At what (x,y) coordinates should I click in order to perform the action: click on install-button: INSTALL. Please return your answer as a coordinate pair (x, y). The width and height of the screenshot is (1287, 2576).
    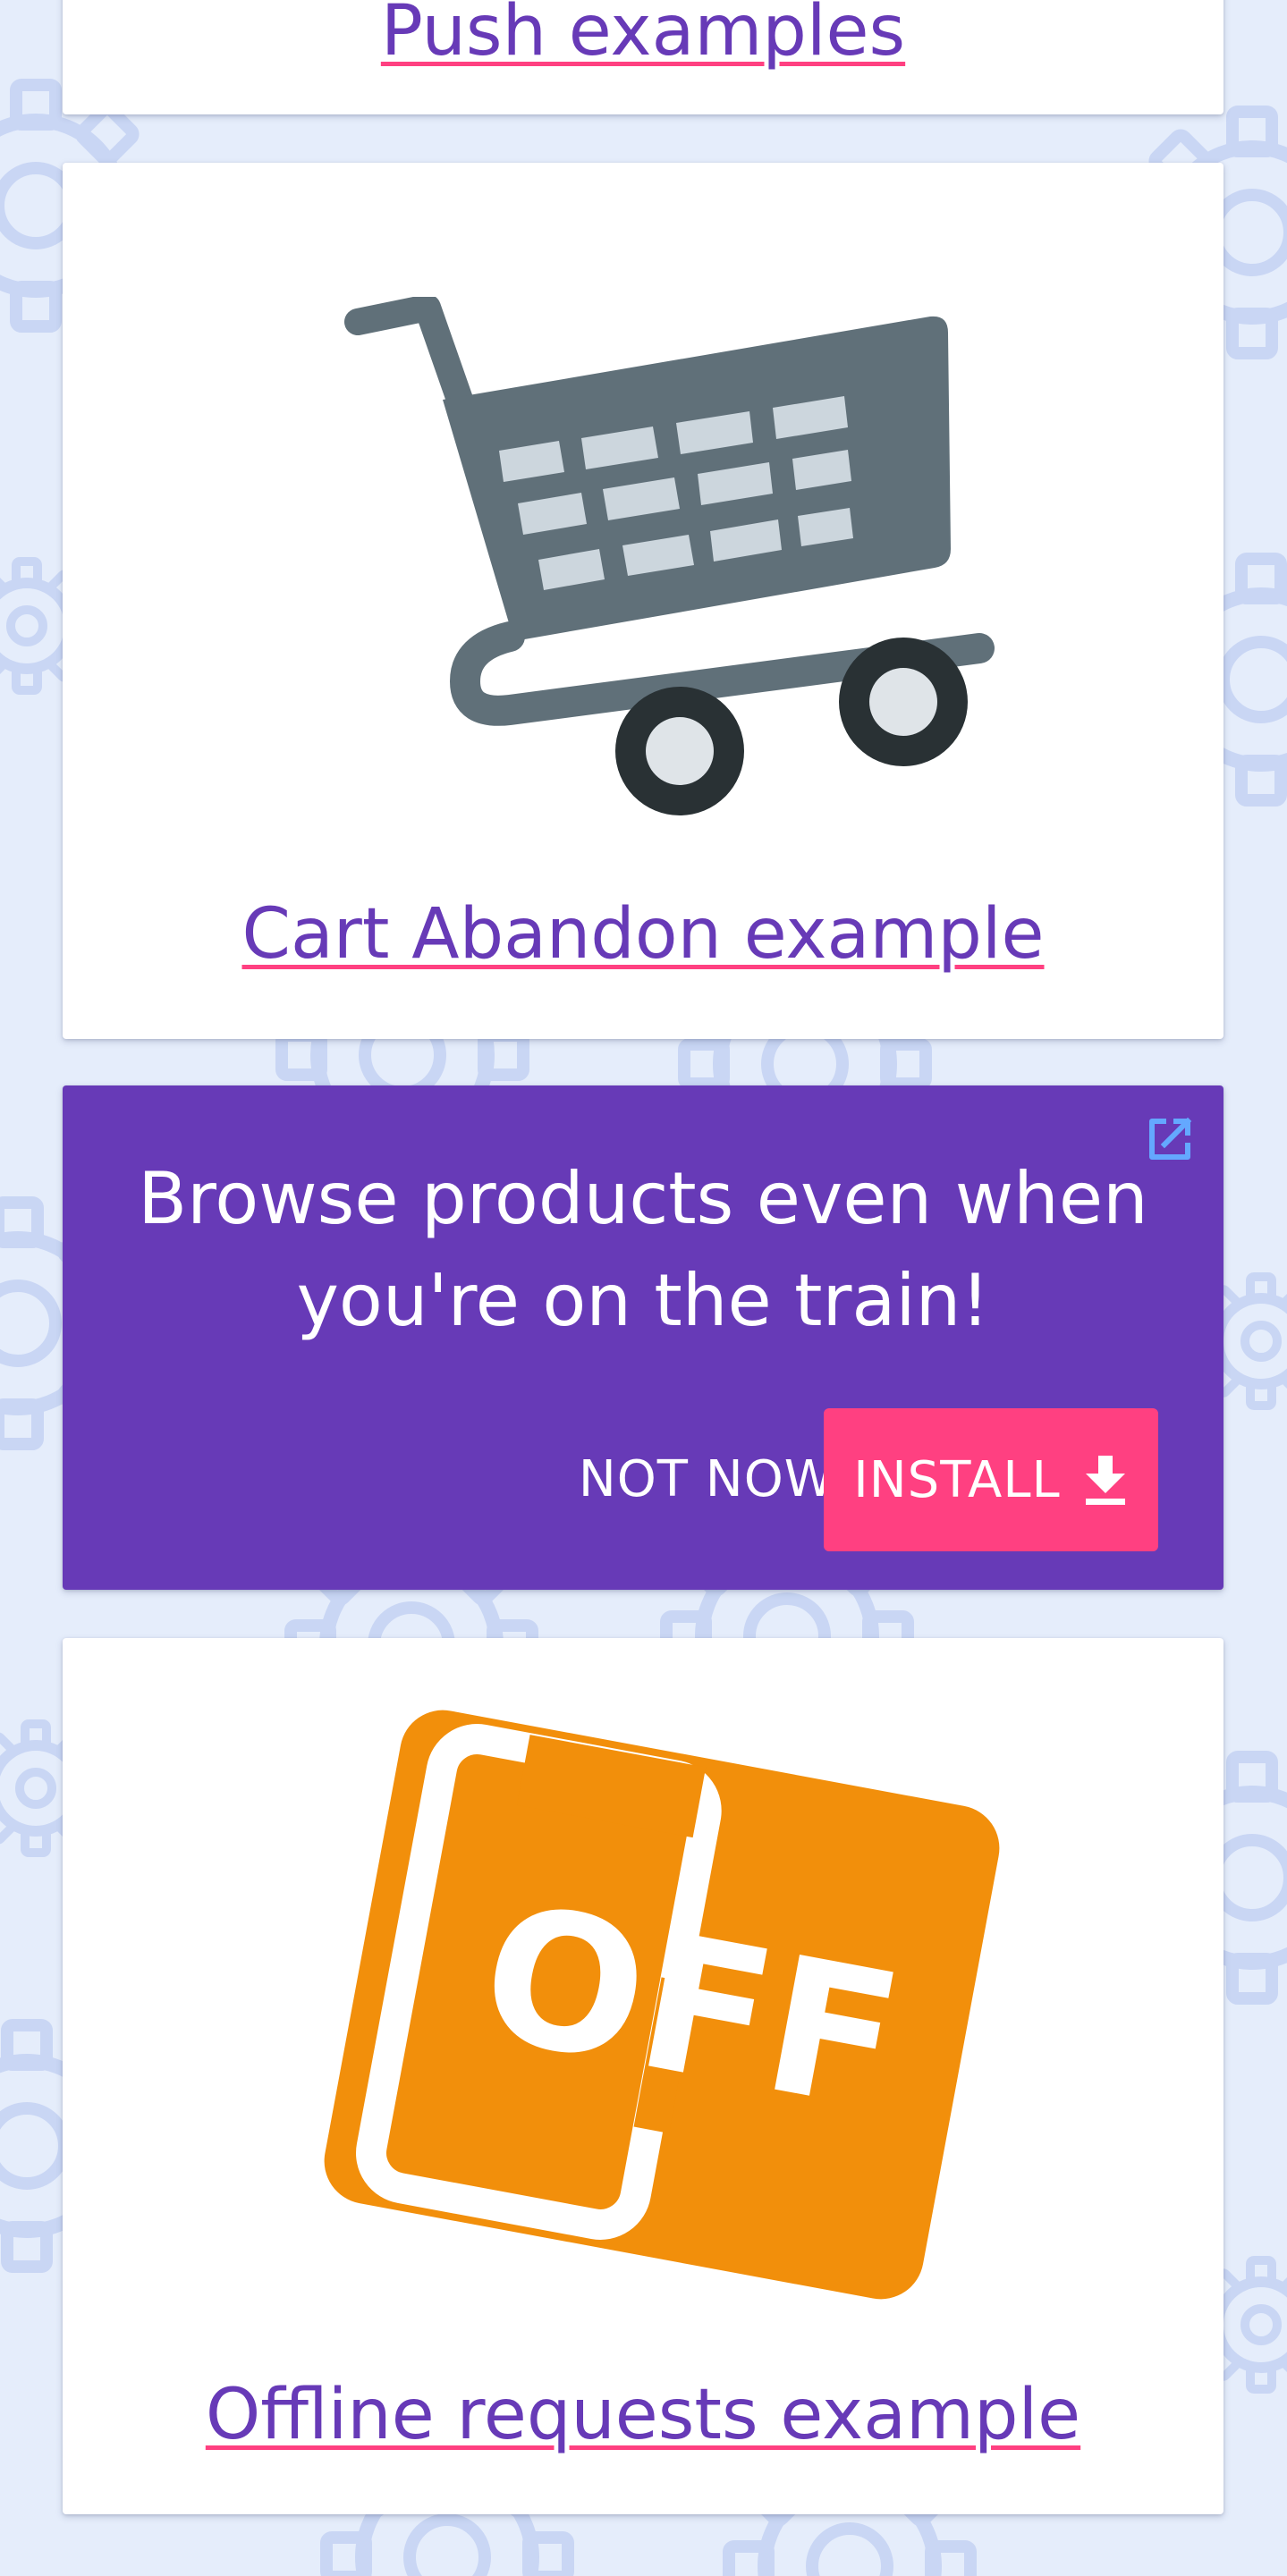
    Looking at the image, I should click on (991, 1479).